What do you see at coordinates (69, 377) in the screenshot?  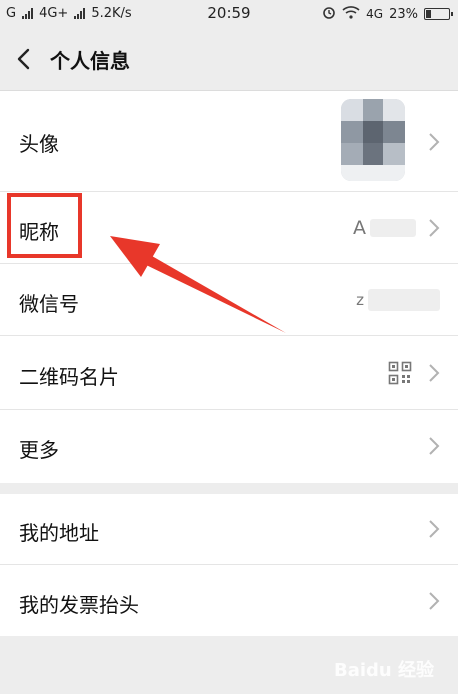 I see `row-label: 二维码名片` at bounding box center [69, 377].